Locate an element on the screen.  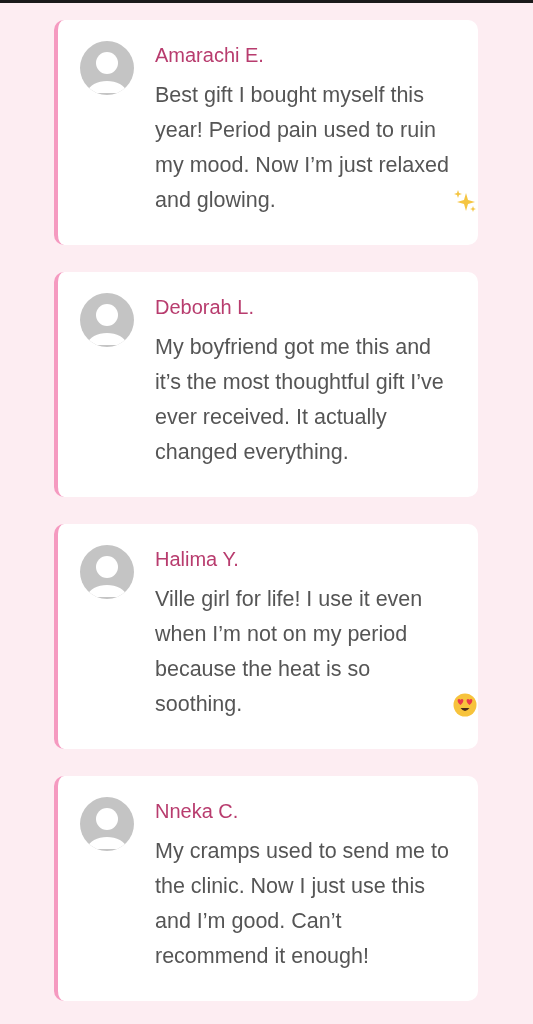
review-text: My cramps used to send me to the clinic. Now I just use this and I’m good. Can’t recommend it enough! is located at coordinates (302, 904).